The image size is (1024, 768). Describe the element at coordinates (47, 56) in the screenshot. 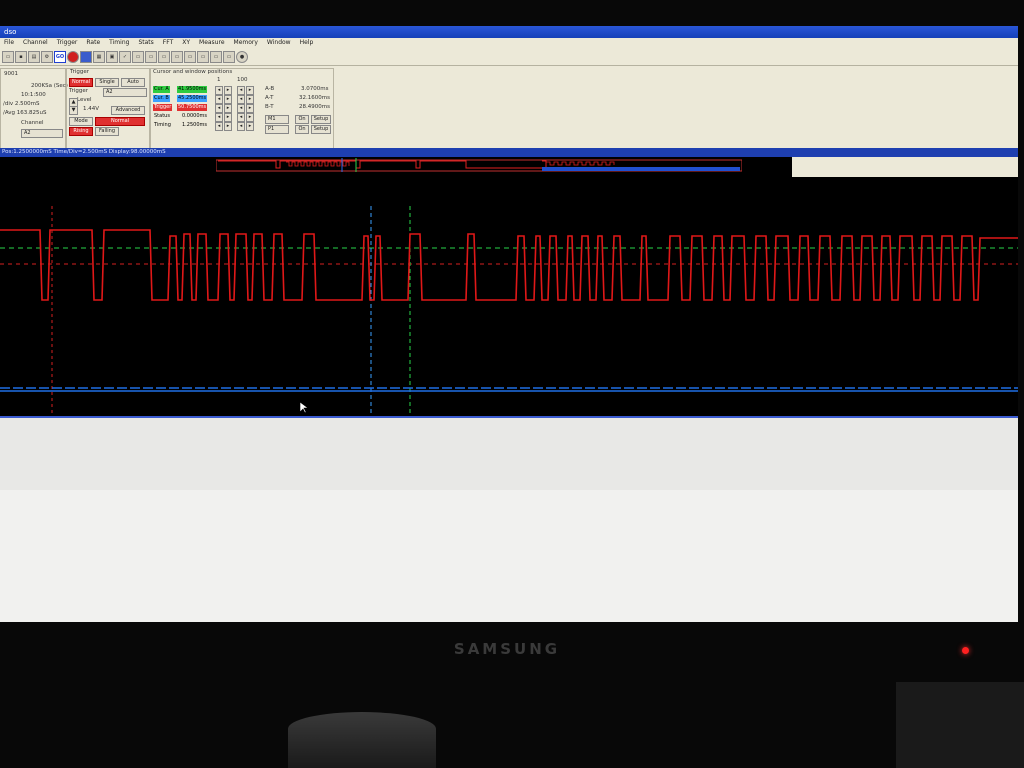

I see `settings-icon: ⚙` at that location.